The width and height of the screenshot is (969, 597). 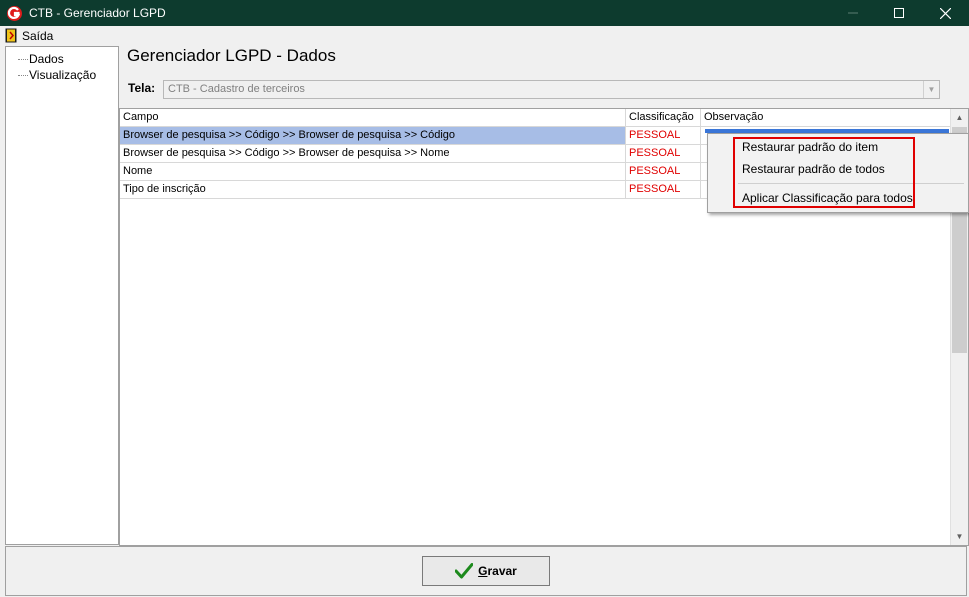 What do you see at coordinates (373, 117) in the screenshot?
I see `column-header-campo: Campo` at bounding box center [373, 117].